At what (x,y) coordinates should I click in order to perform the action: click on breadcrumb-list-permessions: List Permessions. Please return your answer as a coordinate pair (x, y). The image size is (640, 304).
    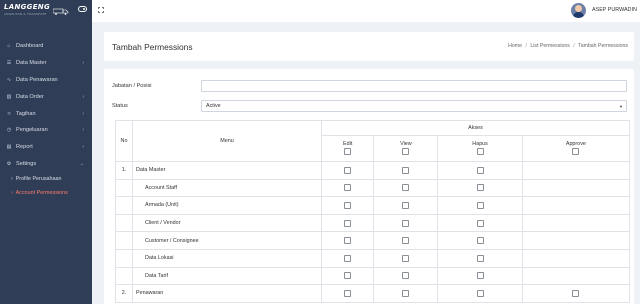
    Looking at the image, I should click on (550, 46).